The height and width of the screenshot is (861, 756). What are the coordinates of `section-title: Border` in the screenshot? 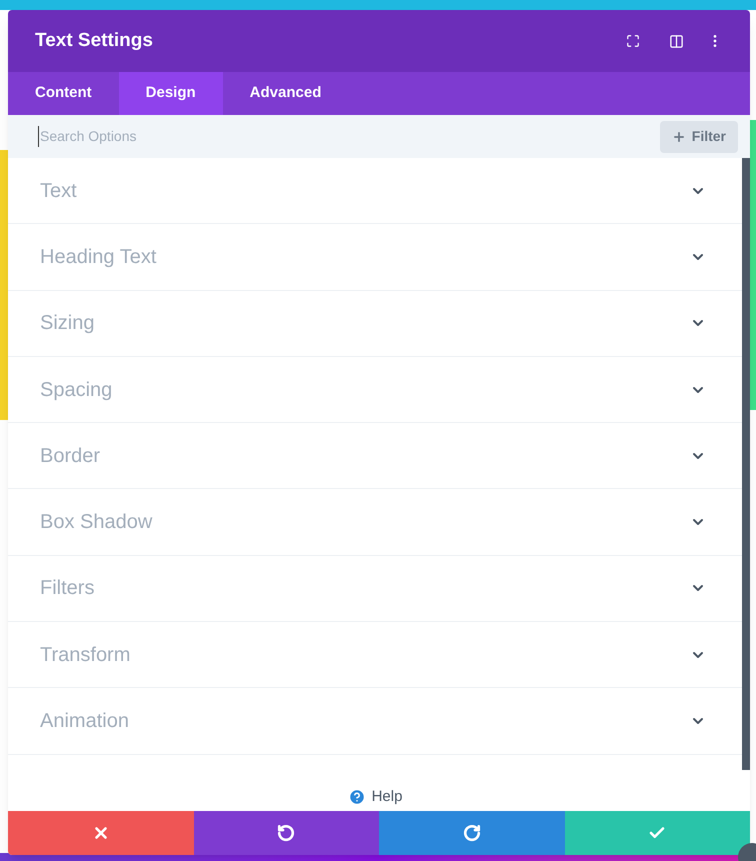 It's located at (71, 456).